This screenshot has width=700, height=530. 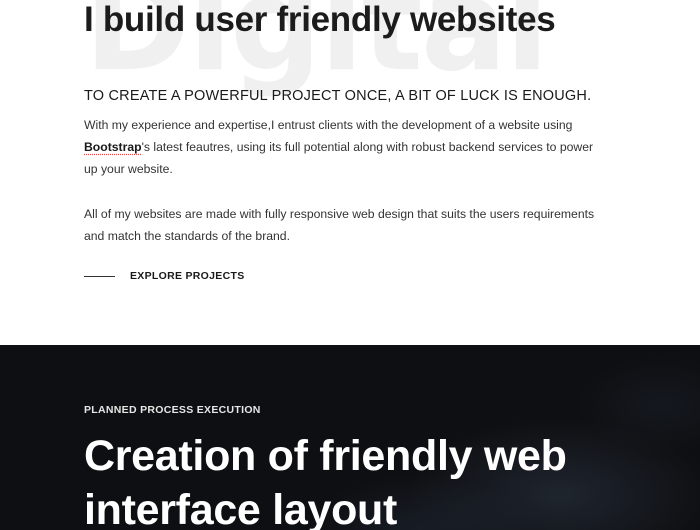 I want to click on explore-line-decoration, so click(x=99, y=276).